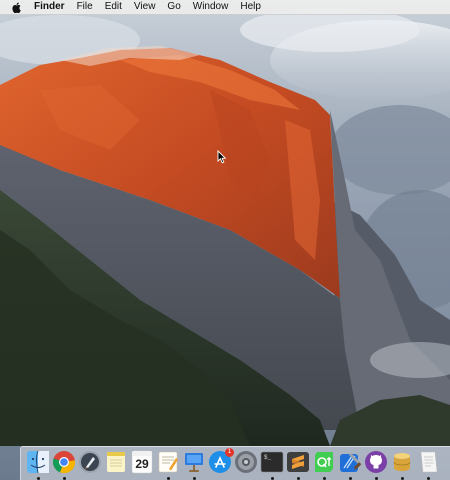  I want to click on dock: 29 1 $_, so click(235, 463).